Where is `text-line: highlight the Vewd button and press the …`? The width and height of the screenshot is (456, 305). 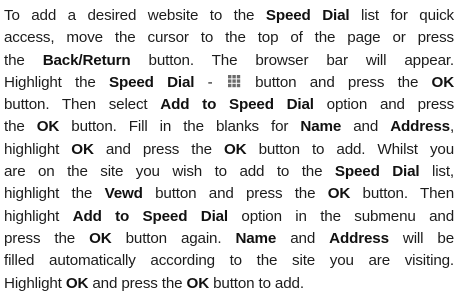
text-line: highlight the Vewd button and press the … is located at coordinates (229, 194).